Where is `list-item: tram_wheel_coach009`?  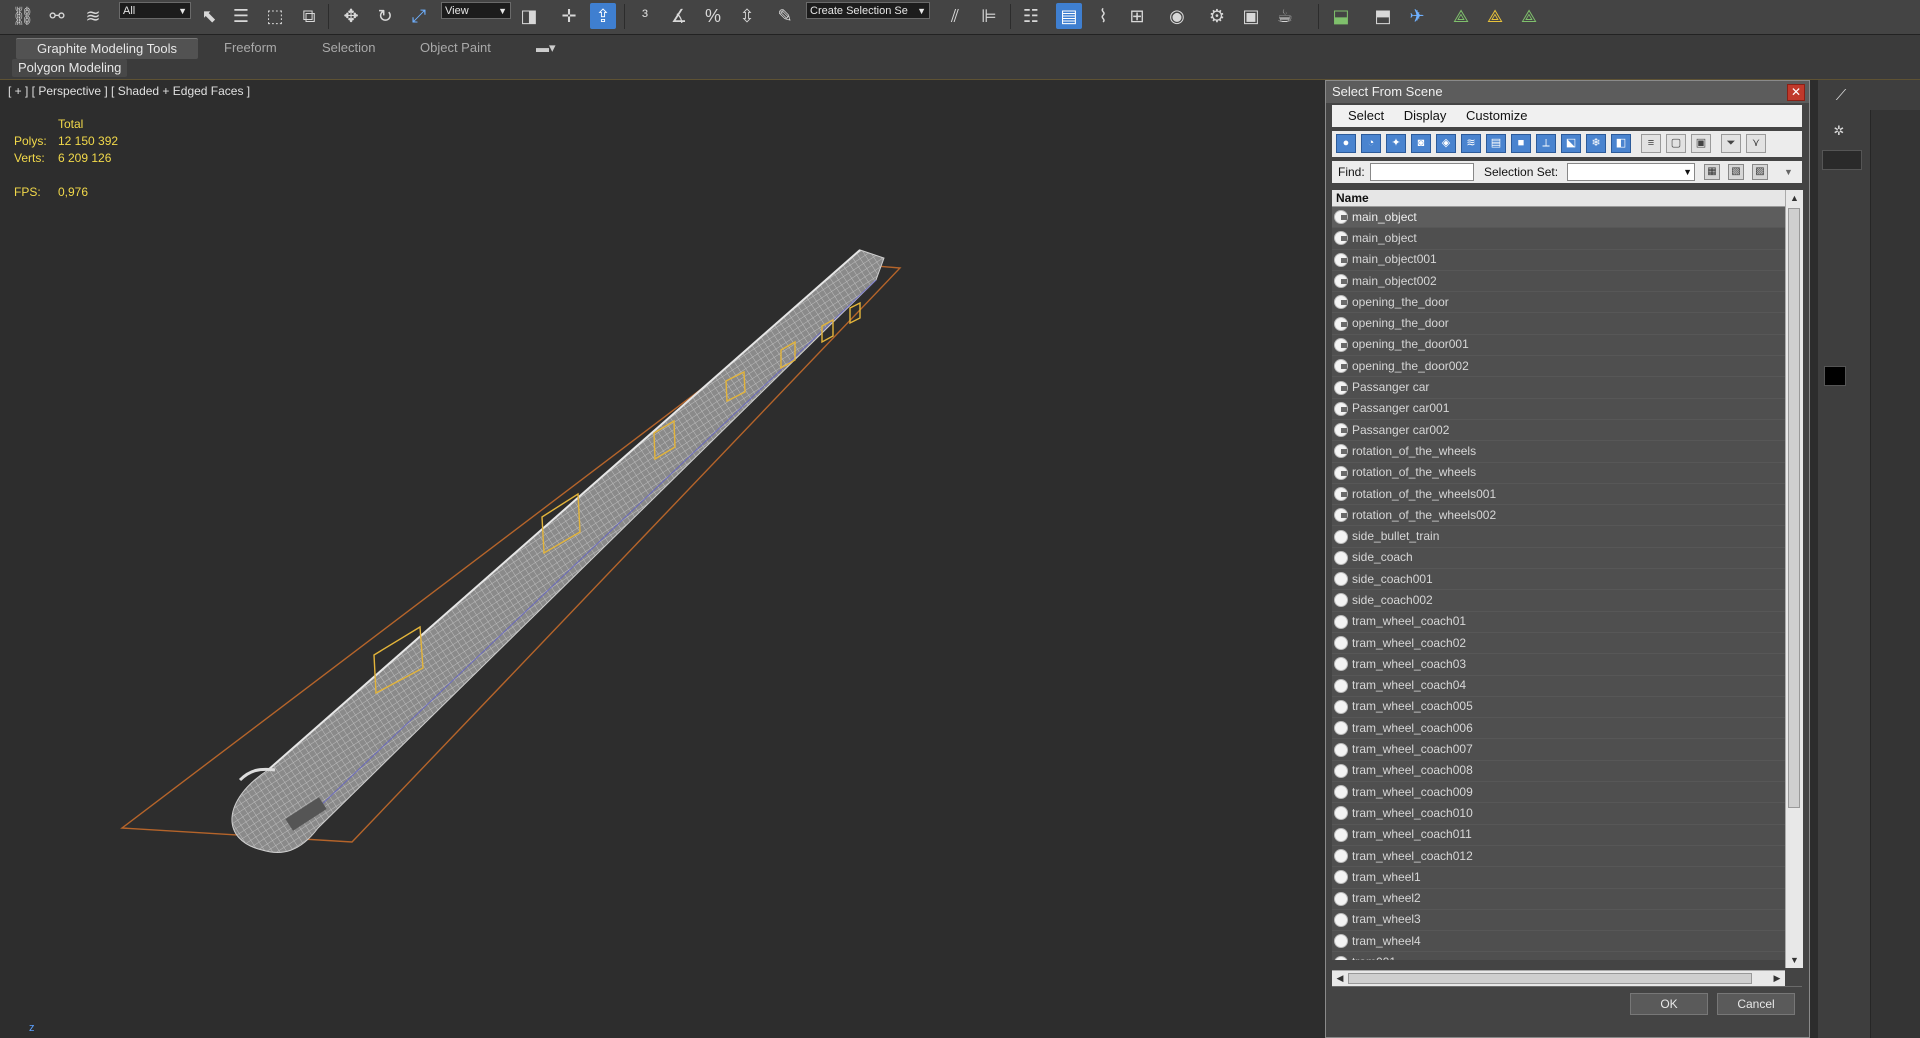
list-item: tram_wheel_coach009 is located at coordinates (1558, 793).